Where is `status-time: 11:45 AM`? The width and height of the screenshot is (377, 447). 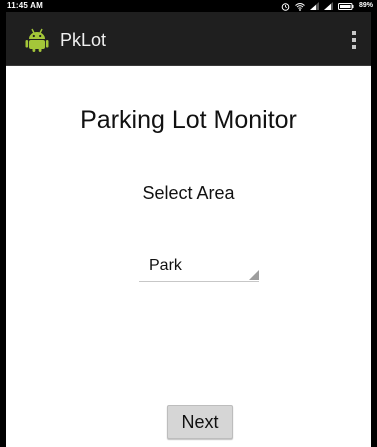 status-time: 11:45 AM is located at coordinates (25, 5).